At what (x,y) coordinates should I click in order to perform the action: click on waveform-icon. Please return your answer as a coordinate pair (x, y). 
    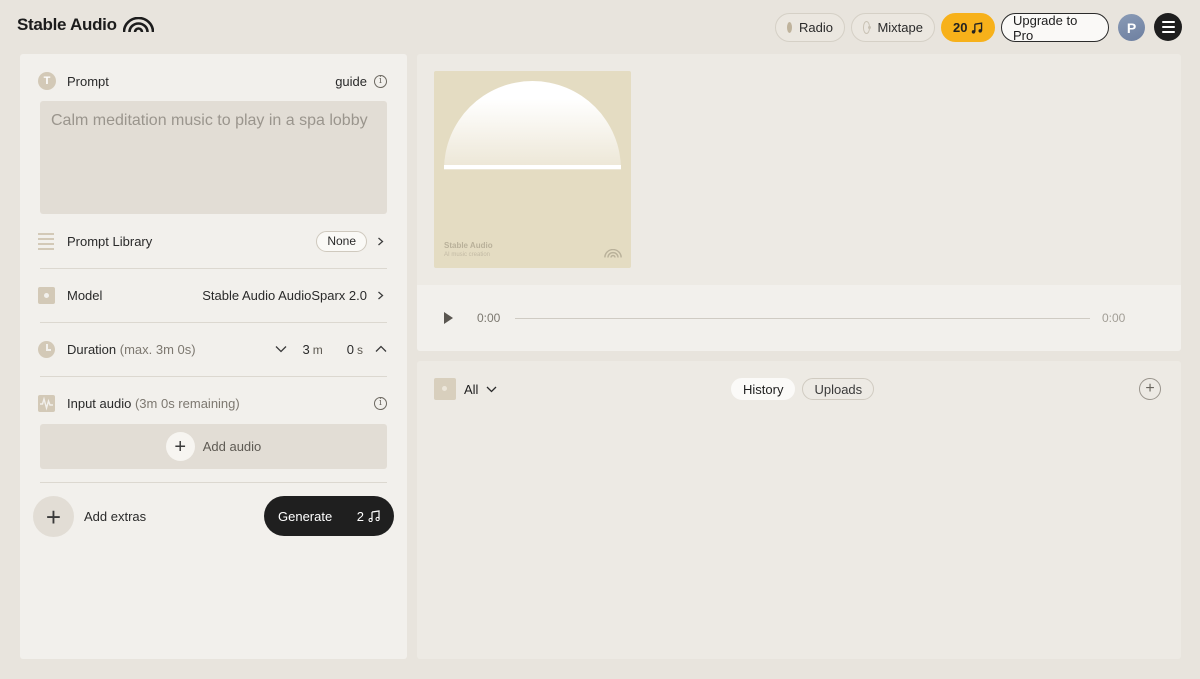
    Looking at the image, I should click on (46, 403).